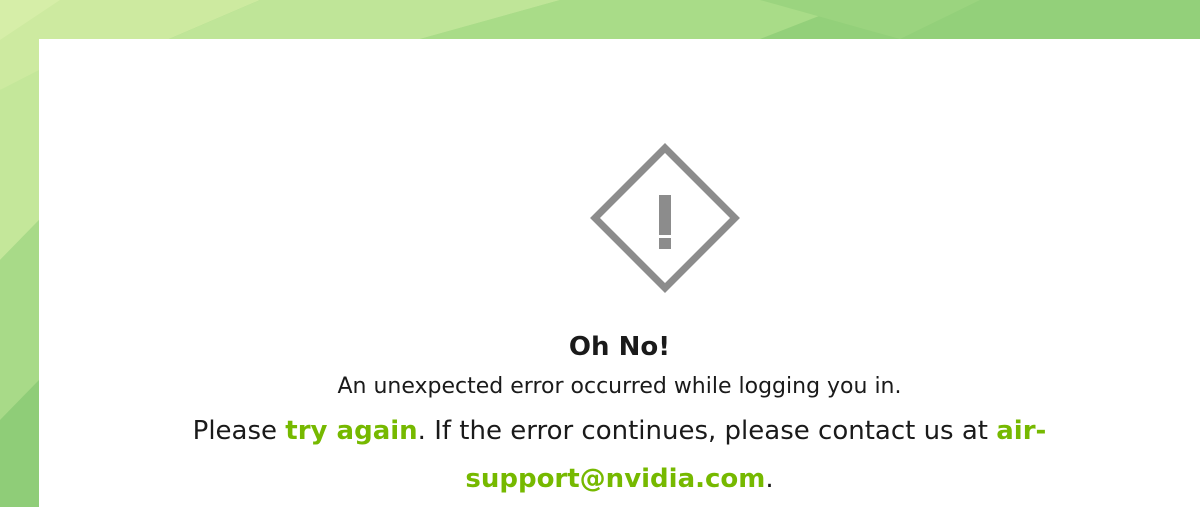  Describe the element at coordinates (239, 431) in the screenshot. I see `help-prefix: Please` at that location.